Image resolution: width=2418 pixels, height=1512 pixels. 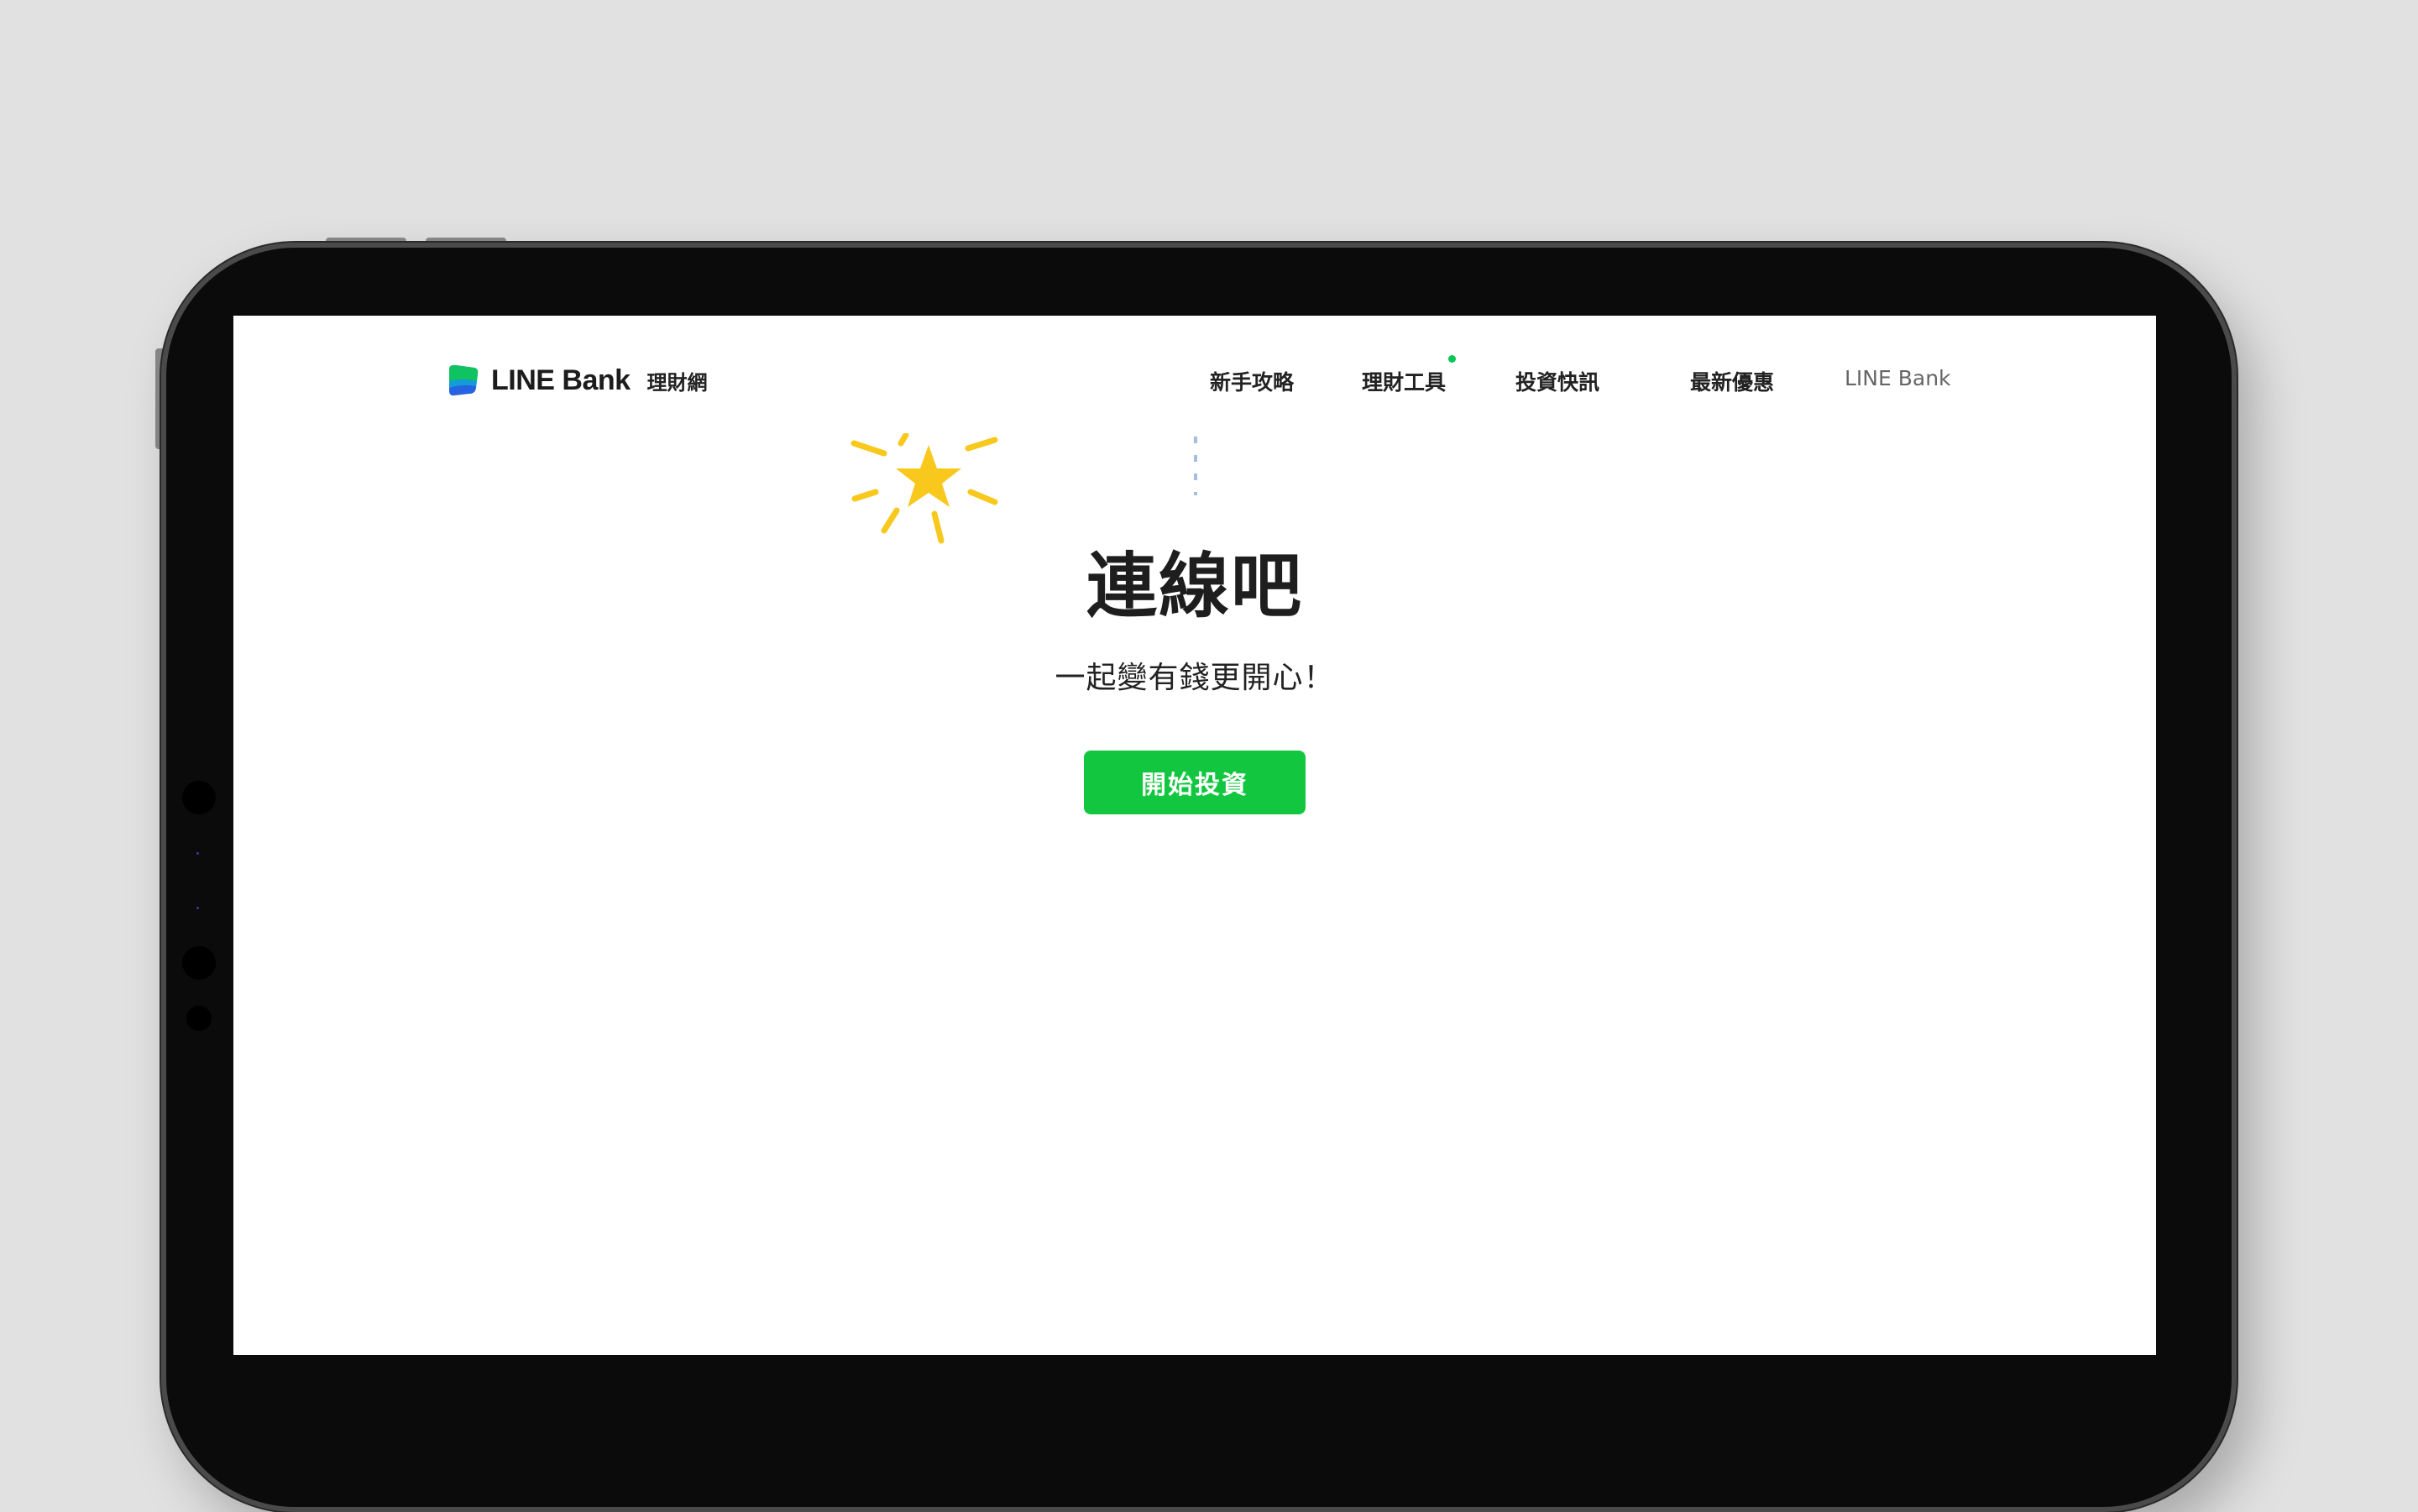 What do you see at coordinates (199, 1018) in the screenshot?
I see `sensor-icon` at bounding box center [199, 1018].